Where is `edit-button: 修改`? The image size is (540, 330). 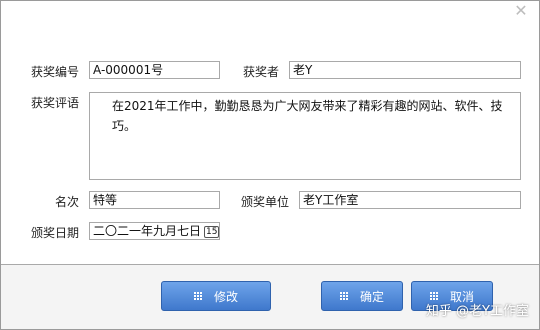 edit-button: 修改 is located at coordinates (216, 296).